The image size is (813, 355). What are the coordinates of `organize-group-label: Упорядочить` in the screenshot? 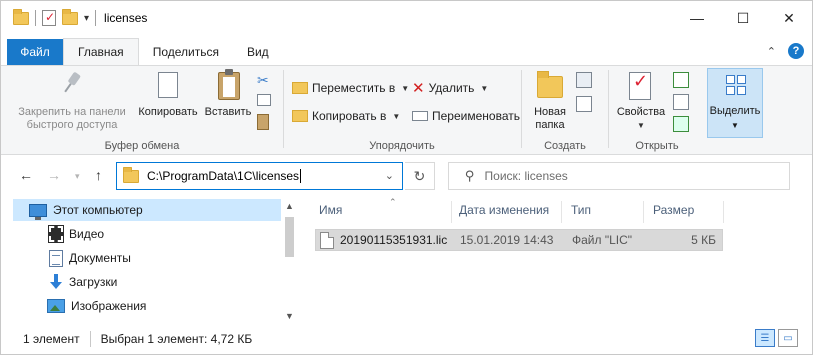 It's located at (402, 146).